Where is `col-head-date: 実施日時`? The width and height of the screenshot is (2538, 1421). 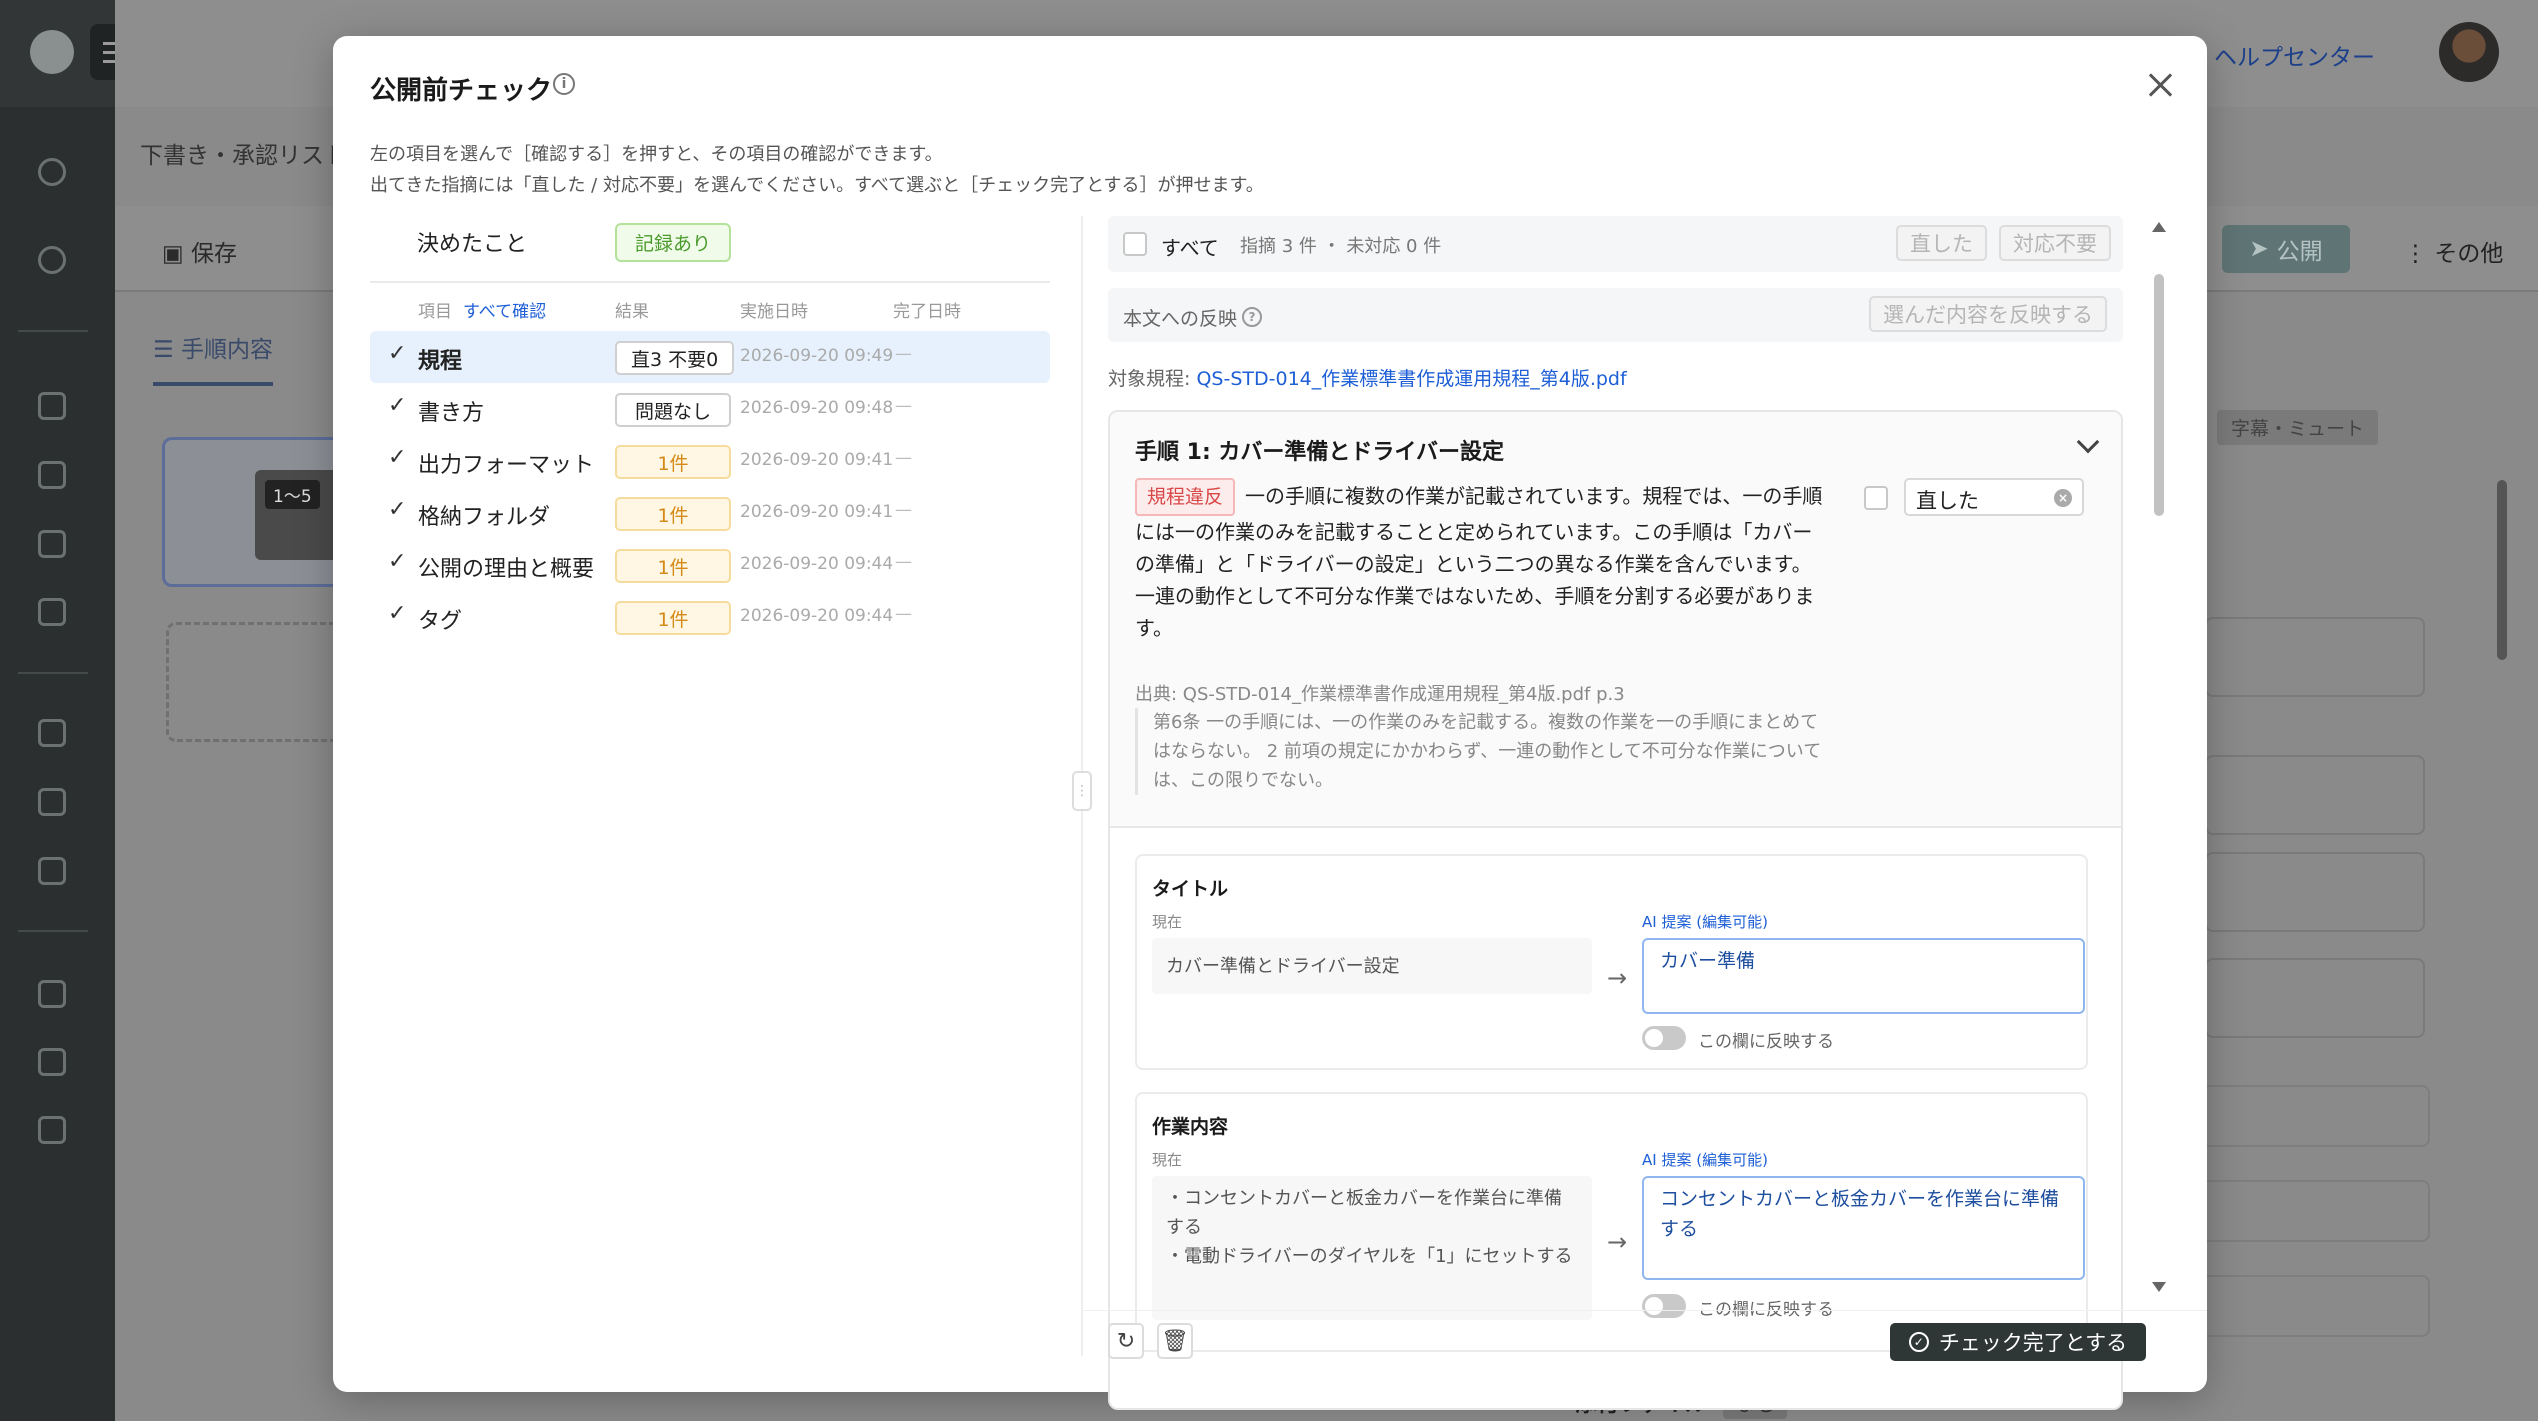 col-head-date: 実施日時 is located at coordinates (774, 312).